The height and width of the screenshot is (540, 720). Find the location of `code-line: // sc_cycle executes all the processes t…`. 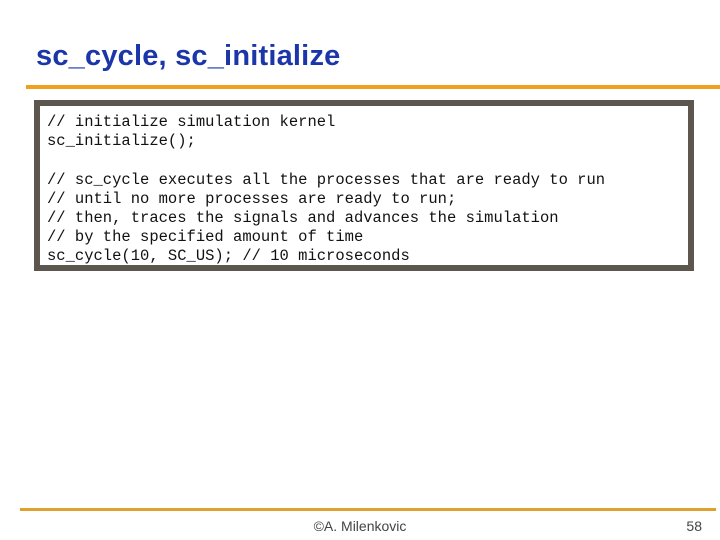

code-line: // sc_cycle executes all the processes t… is located at coordinates (326, 179).